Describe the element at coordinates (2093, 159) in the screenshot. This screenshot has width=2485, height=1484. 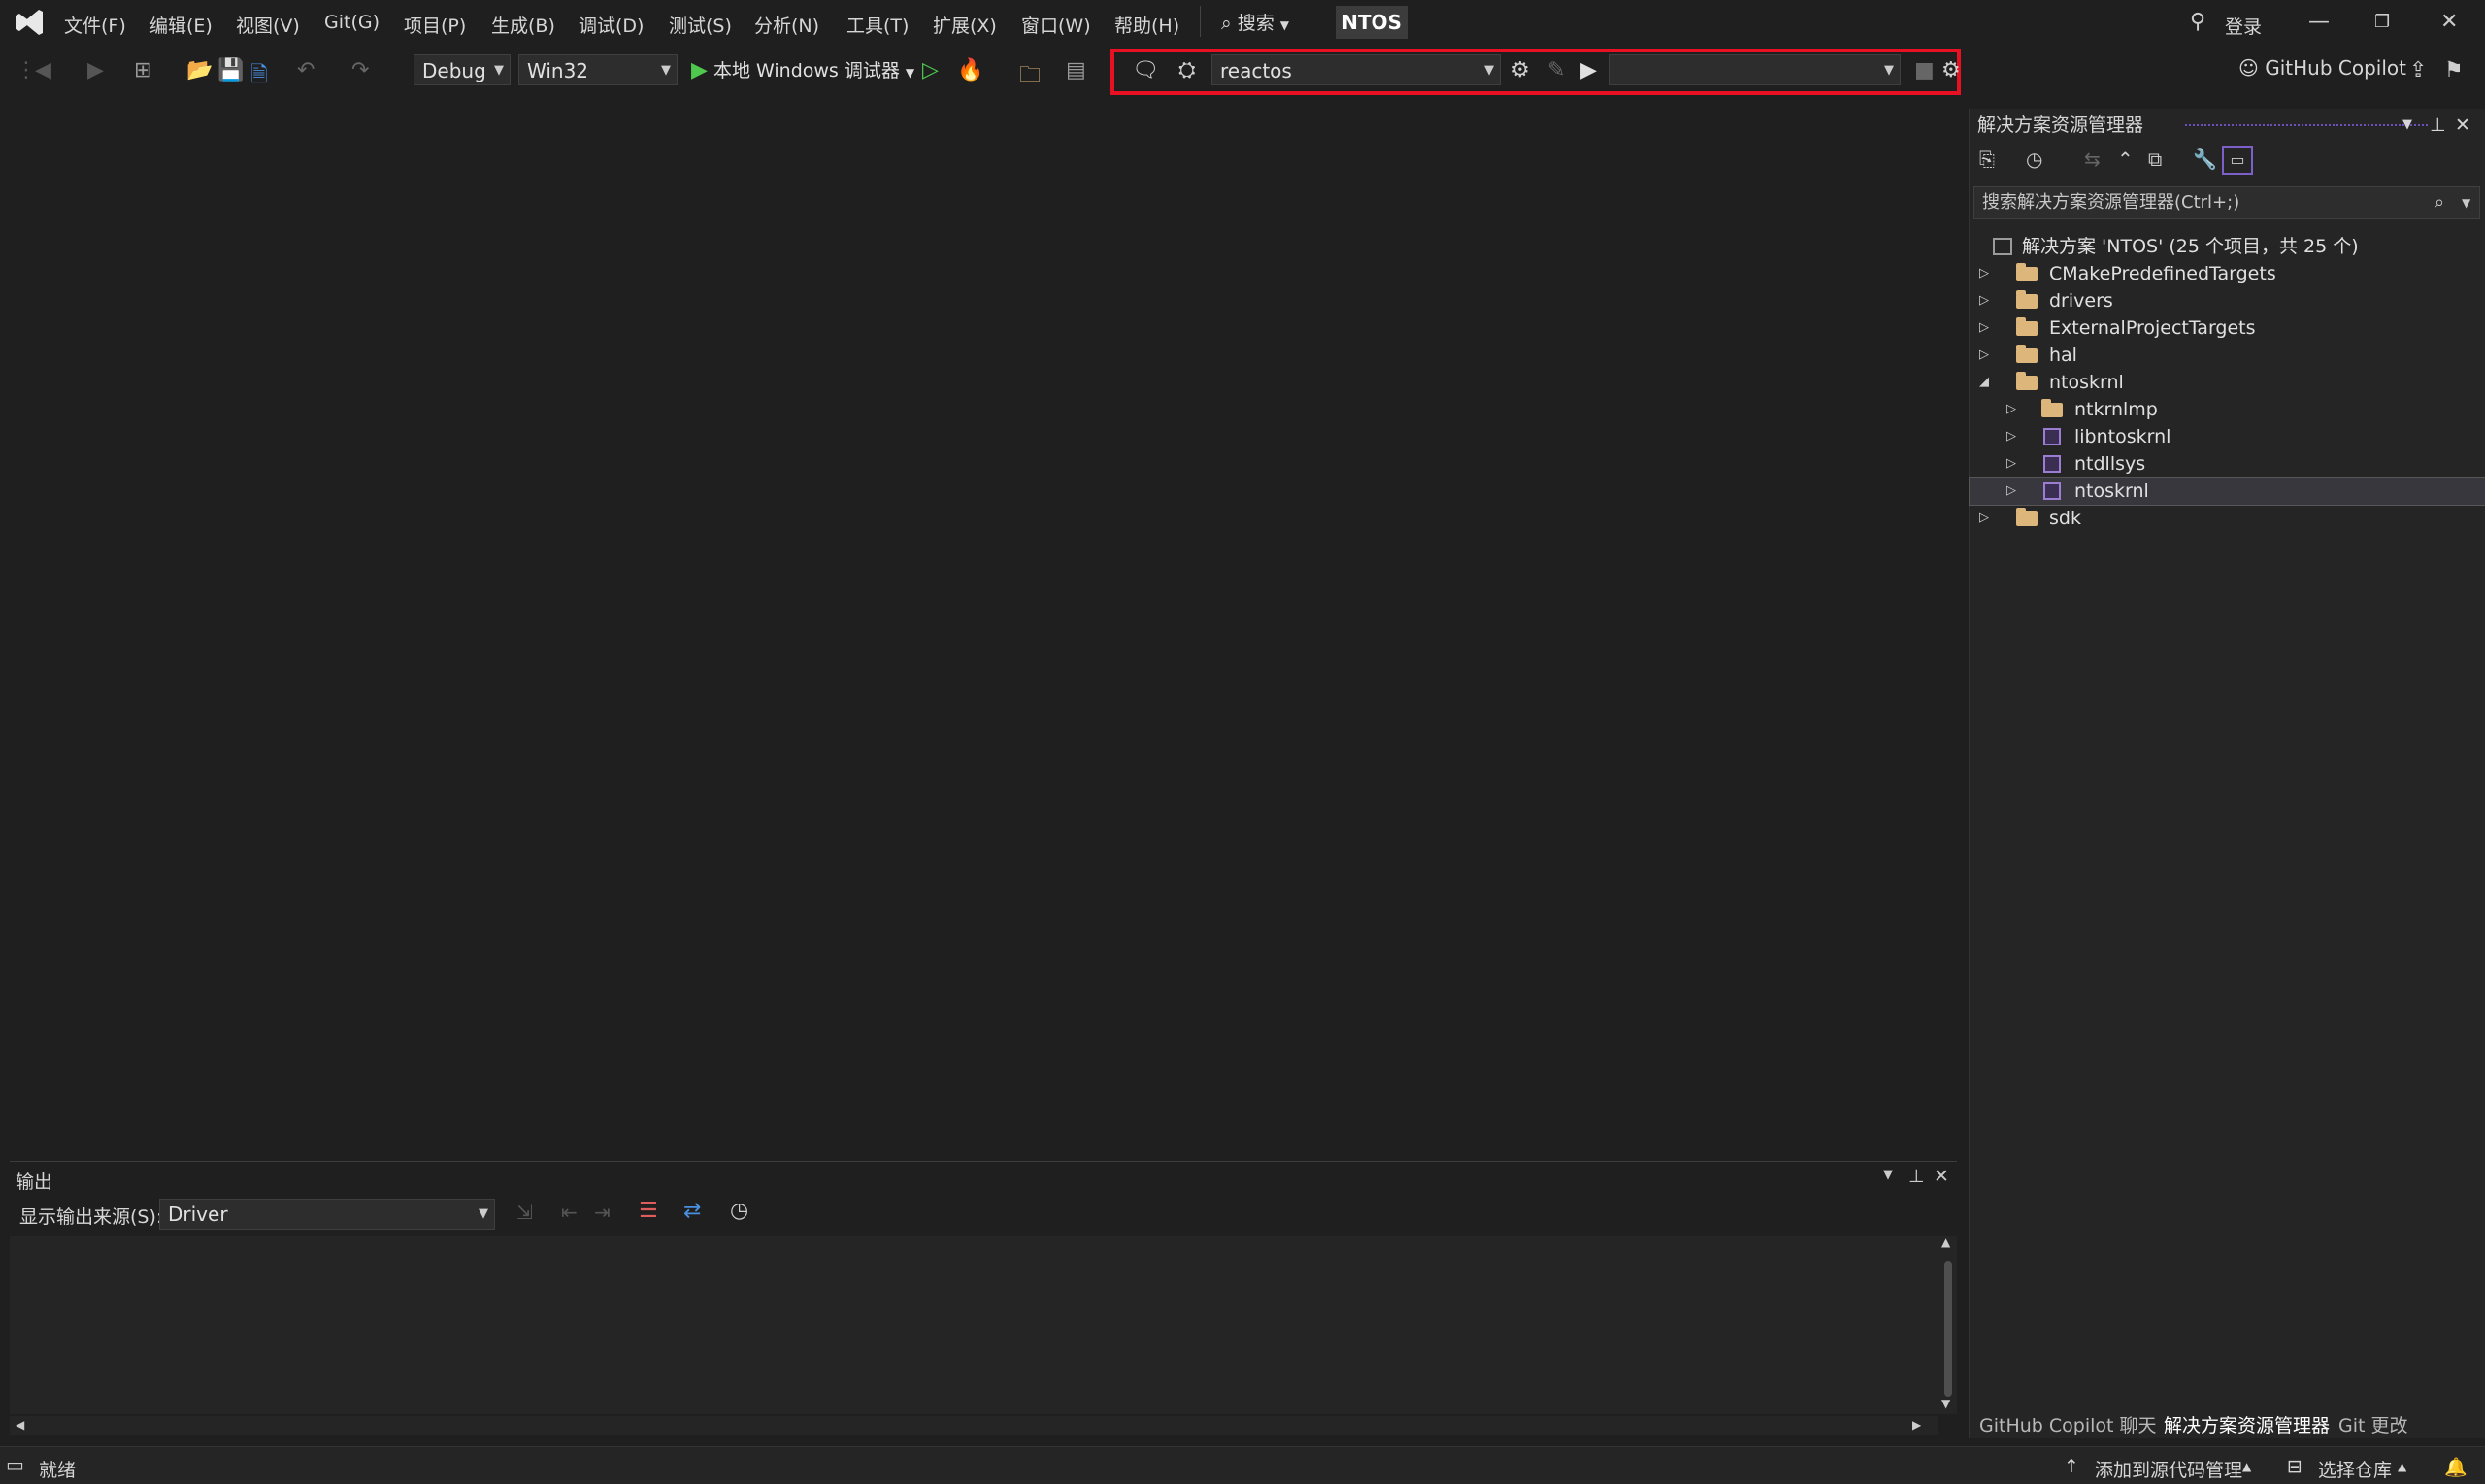
I see `sync-icon: ⇆` at that location.